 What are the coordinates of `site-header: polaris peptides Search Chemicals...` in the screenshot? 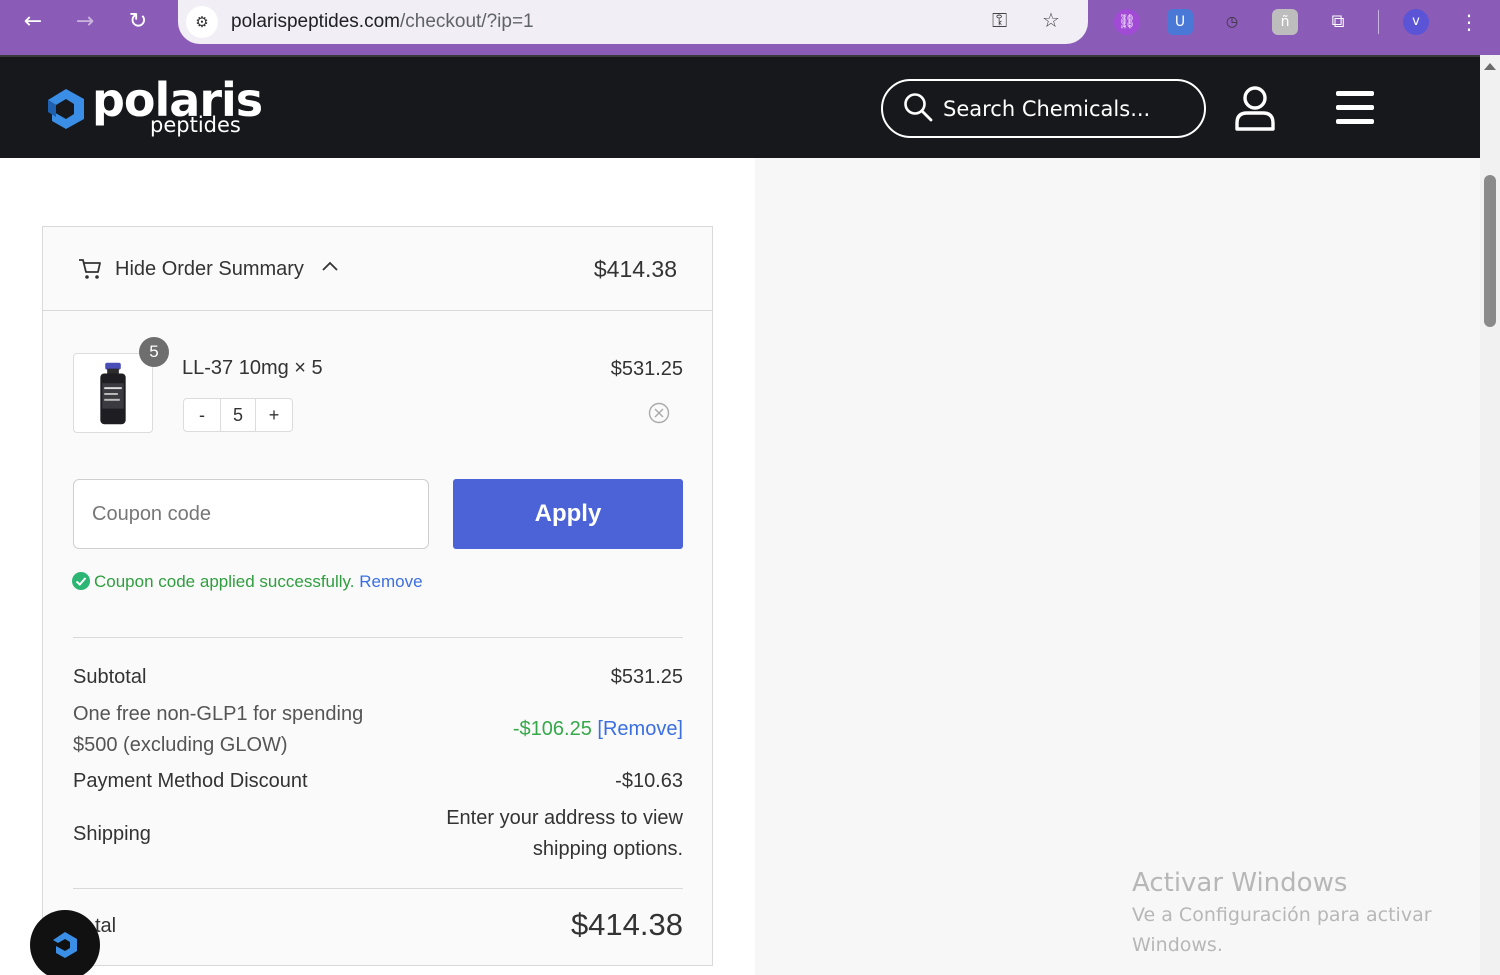 It's located at (740, 106).